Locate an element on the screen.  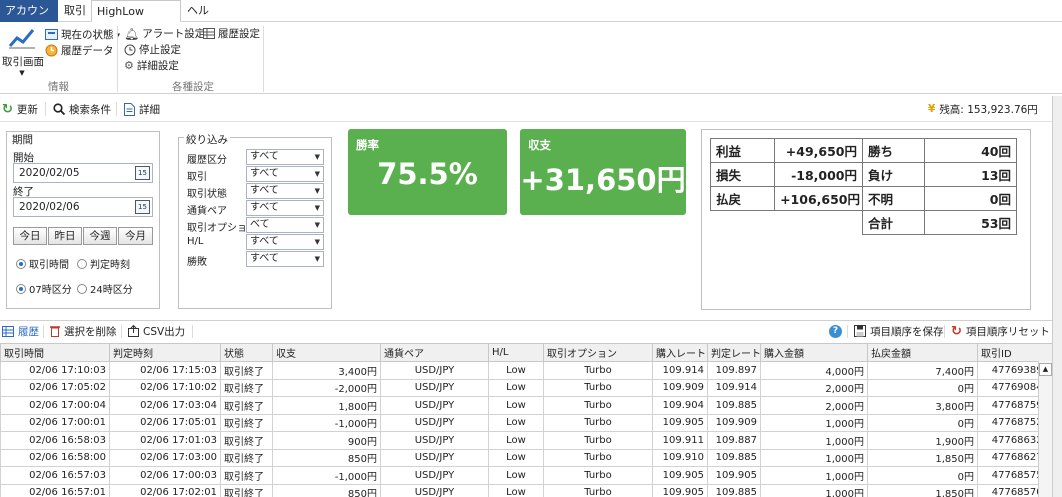
alert-settings-button: 🔔︎ アラート設定 is located at coordinates (164, 33).